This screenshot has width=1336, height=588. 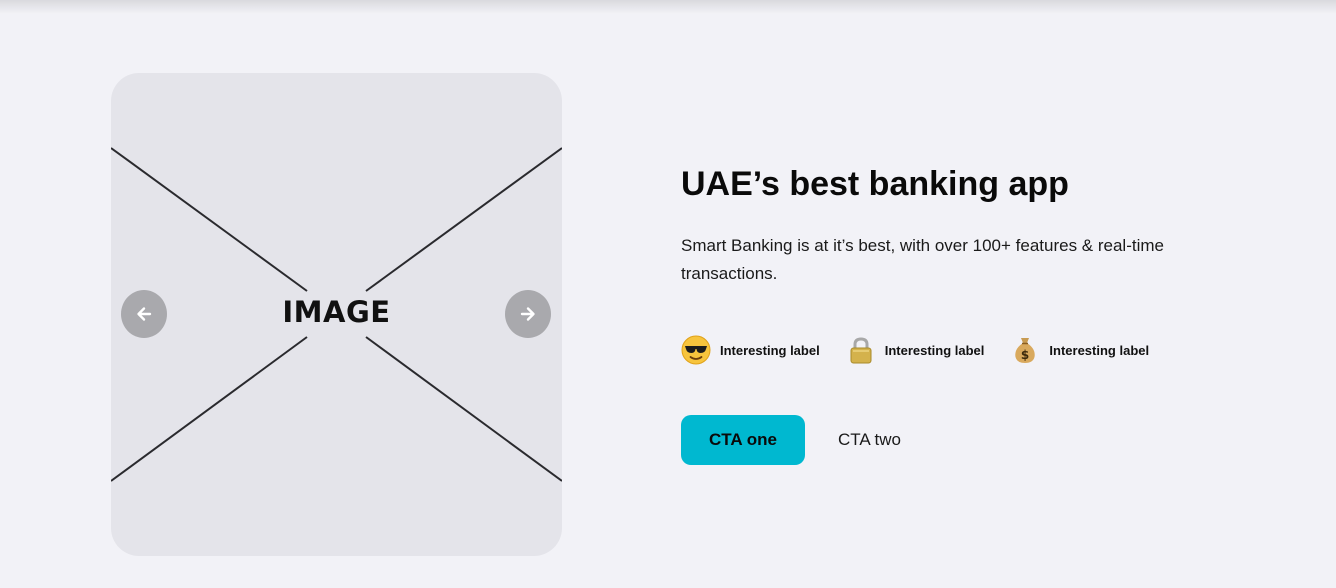 I want to click on carousel-next-button, so click(x=528, y=314).